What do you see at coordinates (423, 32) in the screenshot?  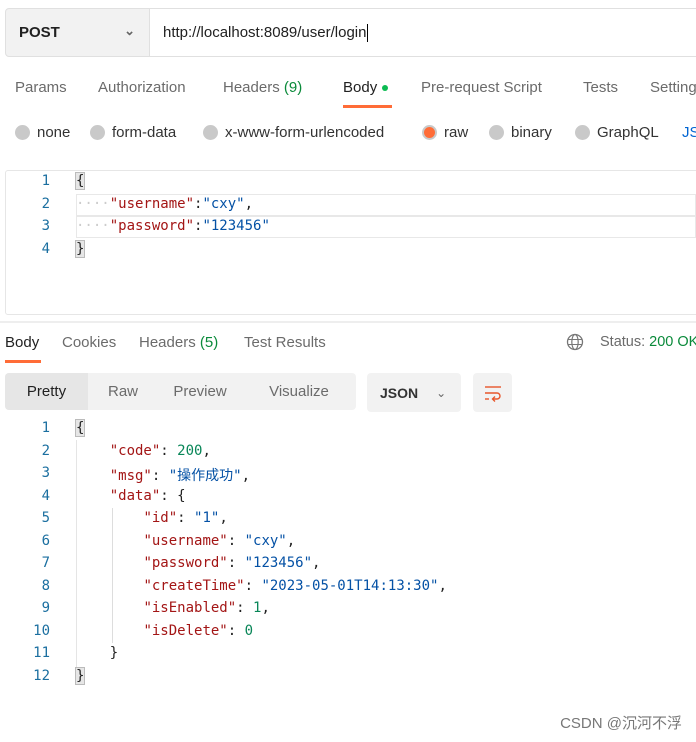 I see `url-input: http://localhost:8089/user/login` at bounding box center [423, 32].